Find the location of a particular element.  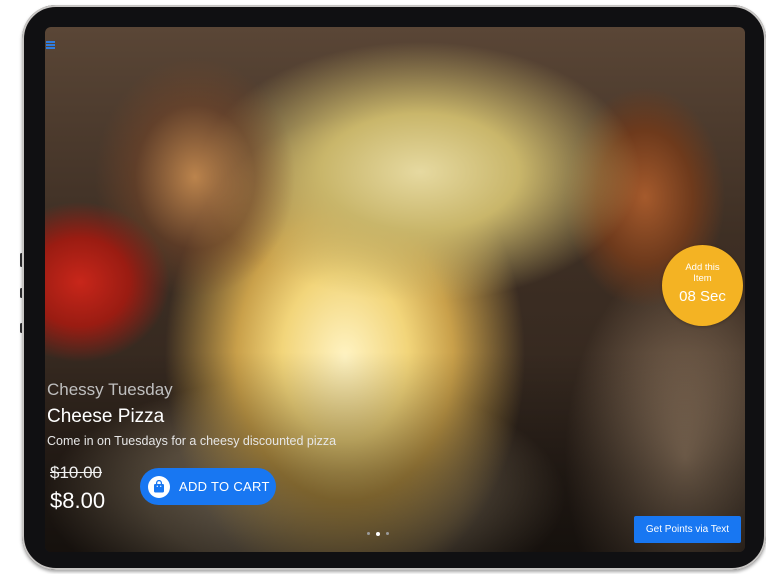

hamburger-menu-icon is located at coordinates (50, 45).